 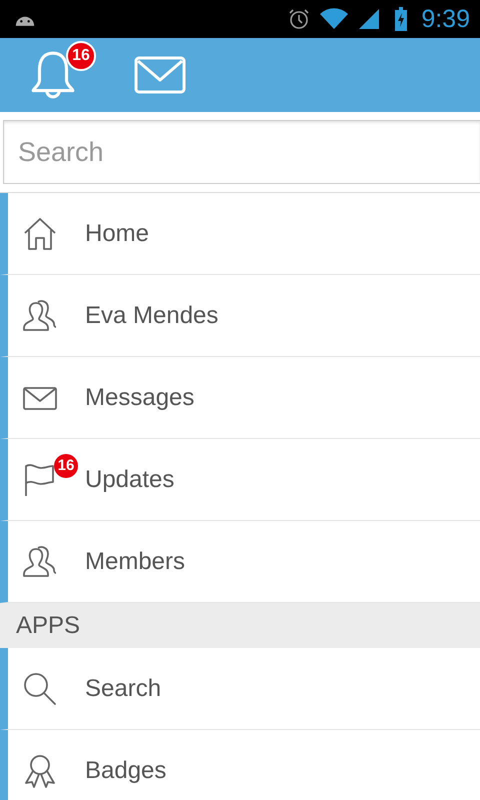 I want to click on search-icon, so click(x=40, y=688).